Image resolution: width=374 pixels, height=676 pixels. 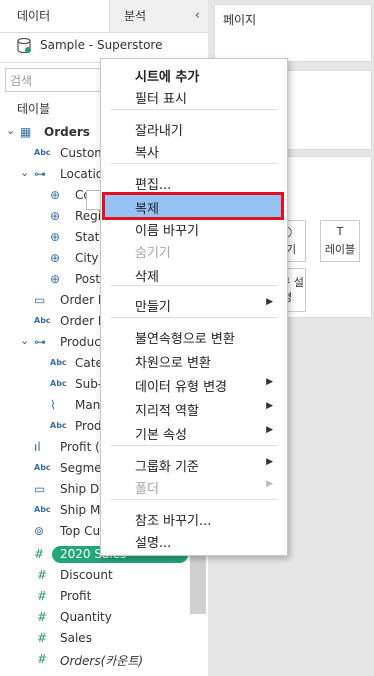 What do you see at coordinates (147, 489) in the screenshot?
I see `menu-item-label: 폴더` at bounding box center [147, 489].